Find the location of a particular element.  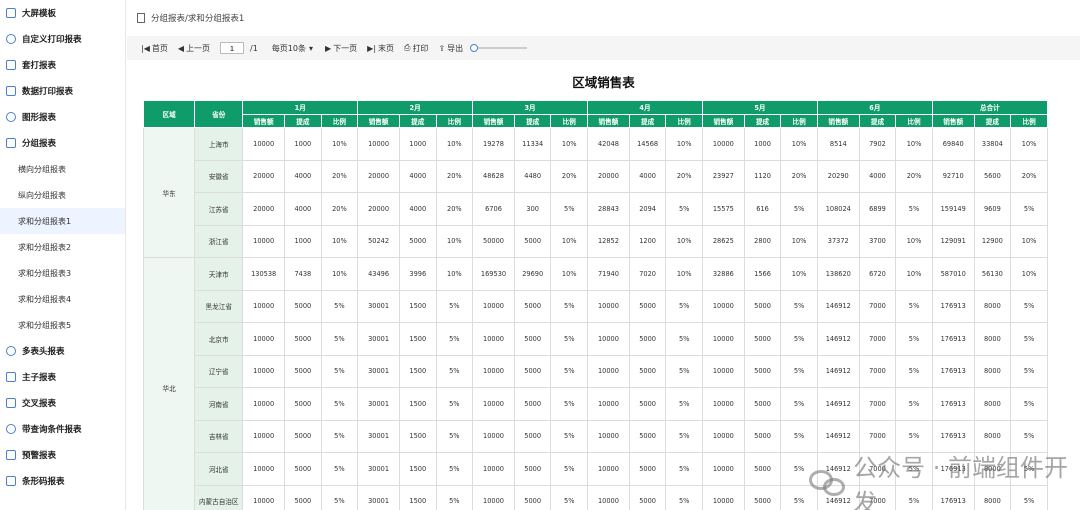

next-page-button: ▶ 下一页 is located at coordinates (341, 48).